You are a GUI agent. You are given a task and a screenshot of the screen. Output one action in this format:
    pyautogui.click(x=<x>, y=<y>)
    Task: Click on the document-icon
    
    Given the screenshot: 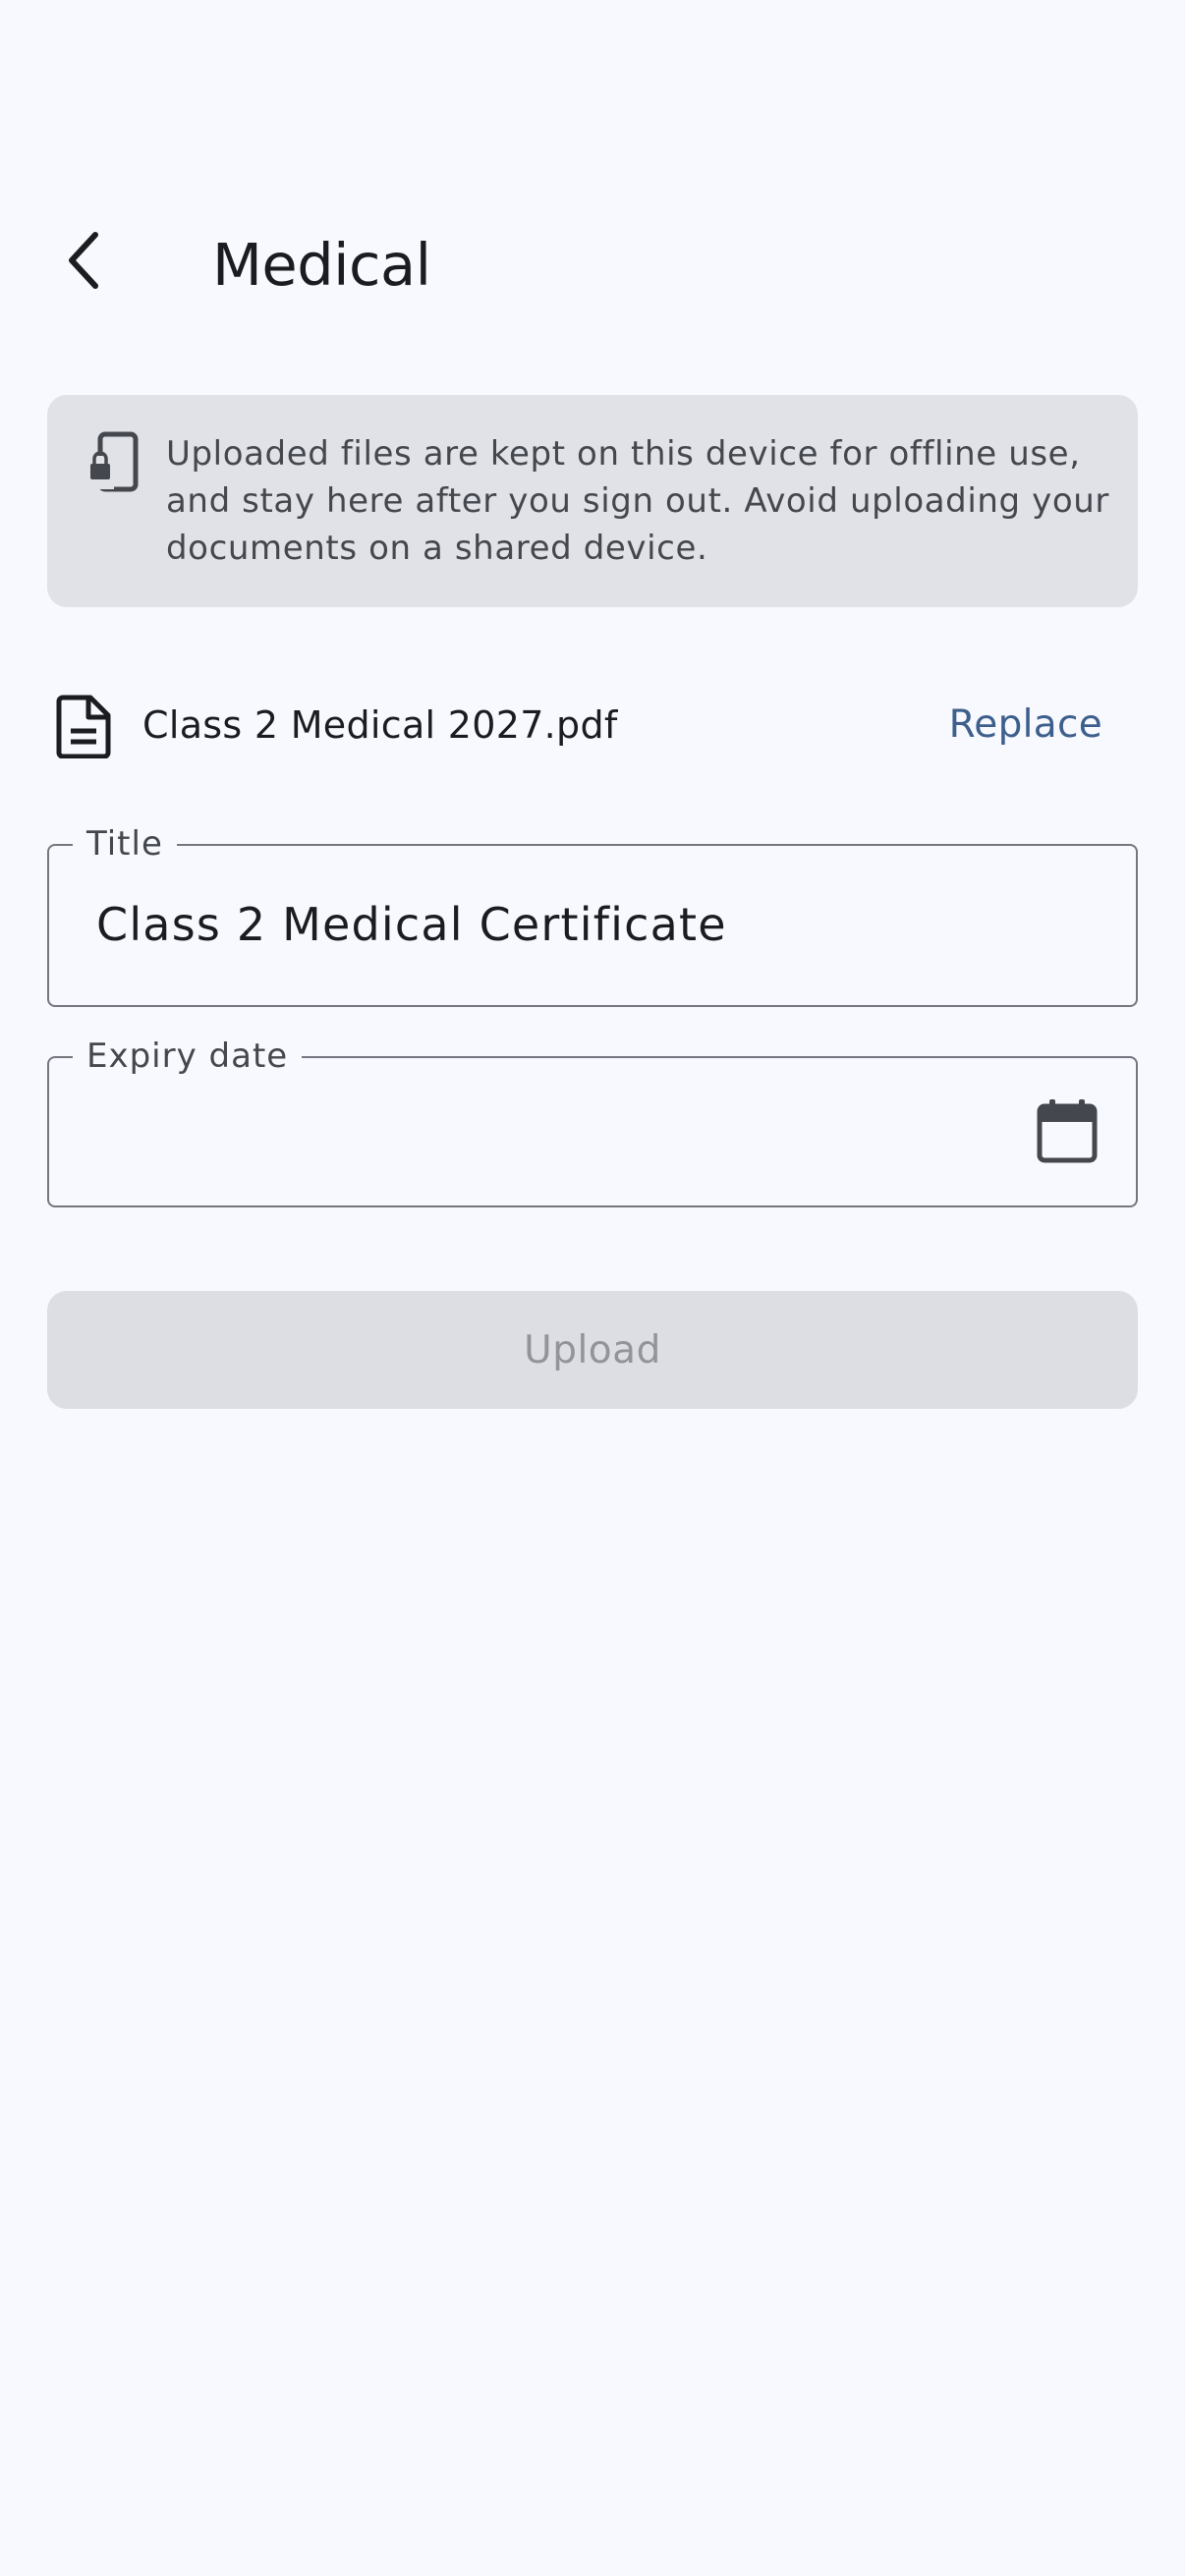 What is the action you would take?
    pyautogui.click(x=84, y=726)
    